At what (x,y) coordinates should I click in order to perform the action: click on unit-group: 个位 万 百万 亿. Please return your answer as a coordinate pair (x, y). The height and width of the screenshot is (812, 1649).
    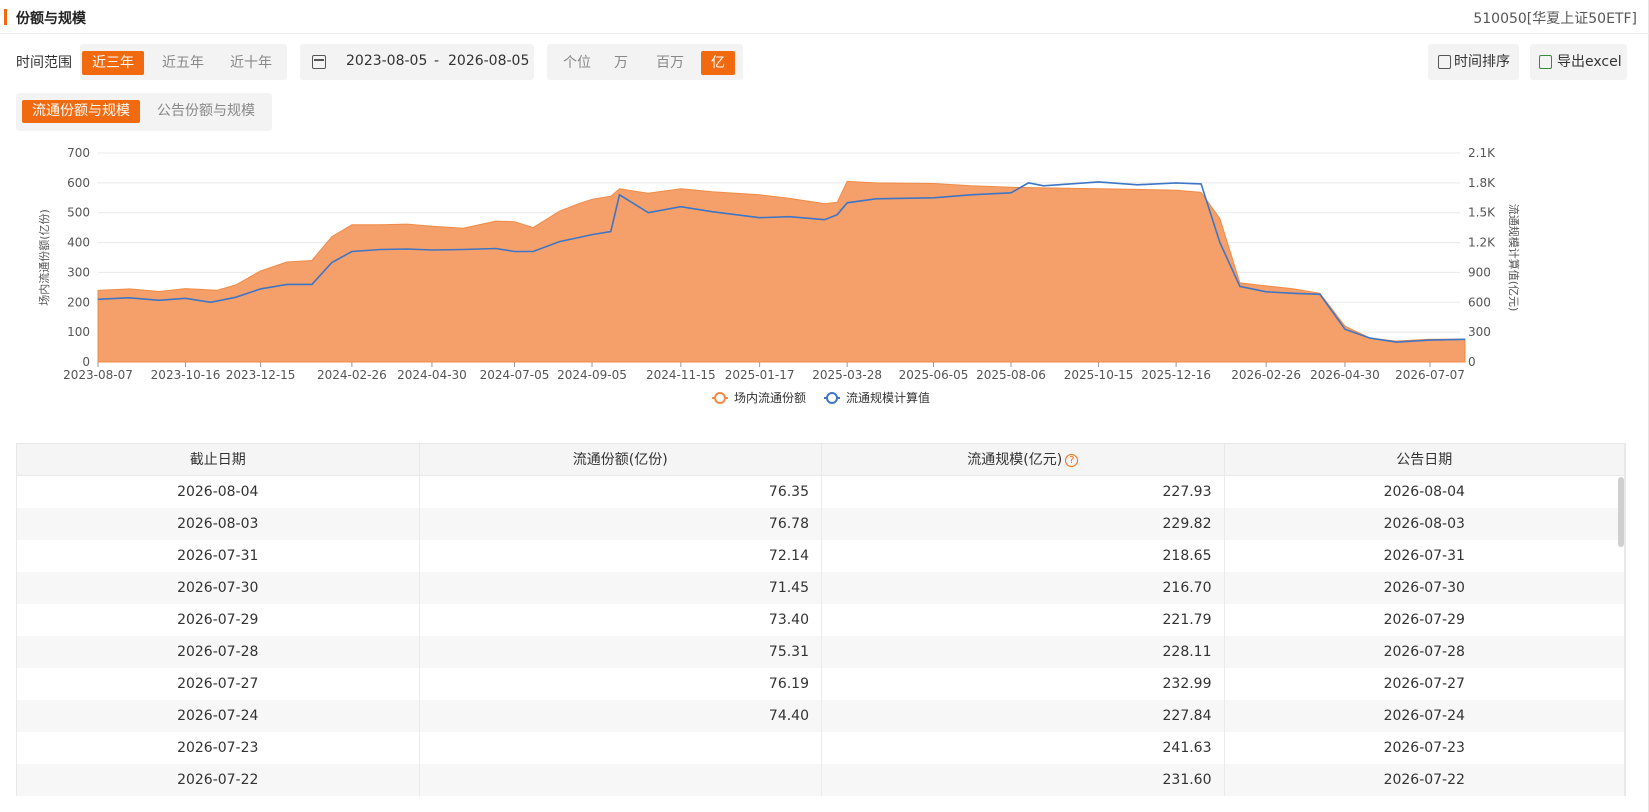
    Looking at the image, I should click on (645, 62).